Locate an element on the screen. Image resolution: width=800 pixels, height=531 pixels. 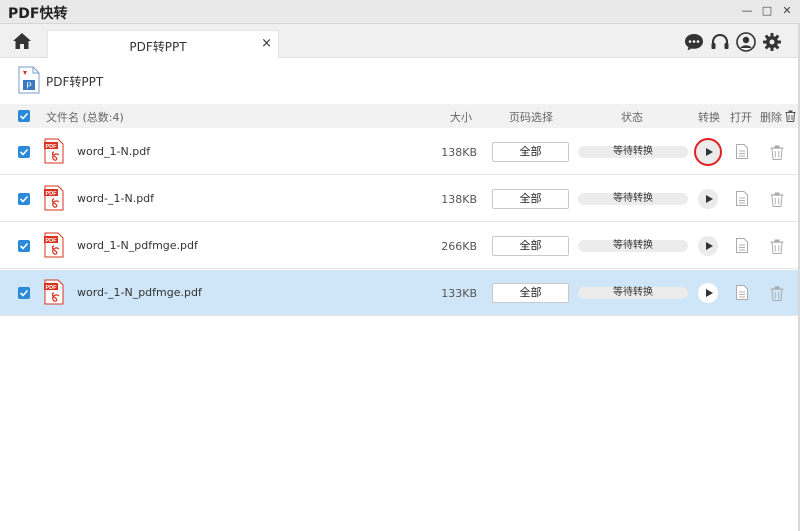
file-name: word_1-N.pdf is located at coordinates (114, 151).